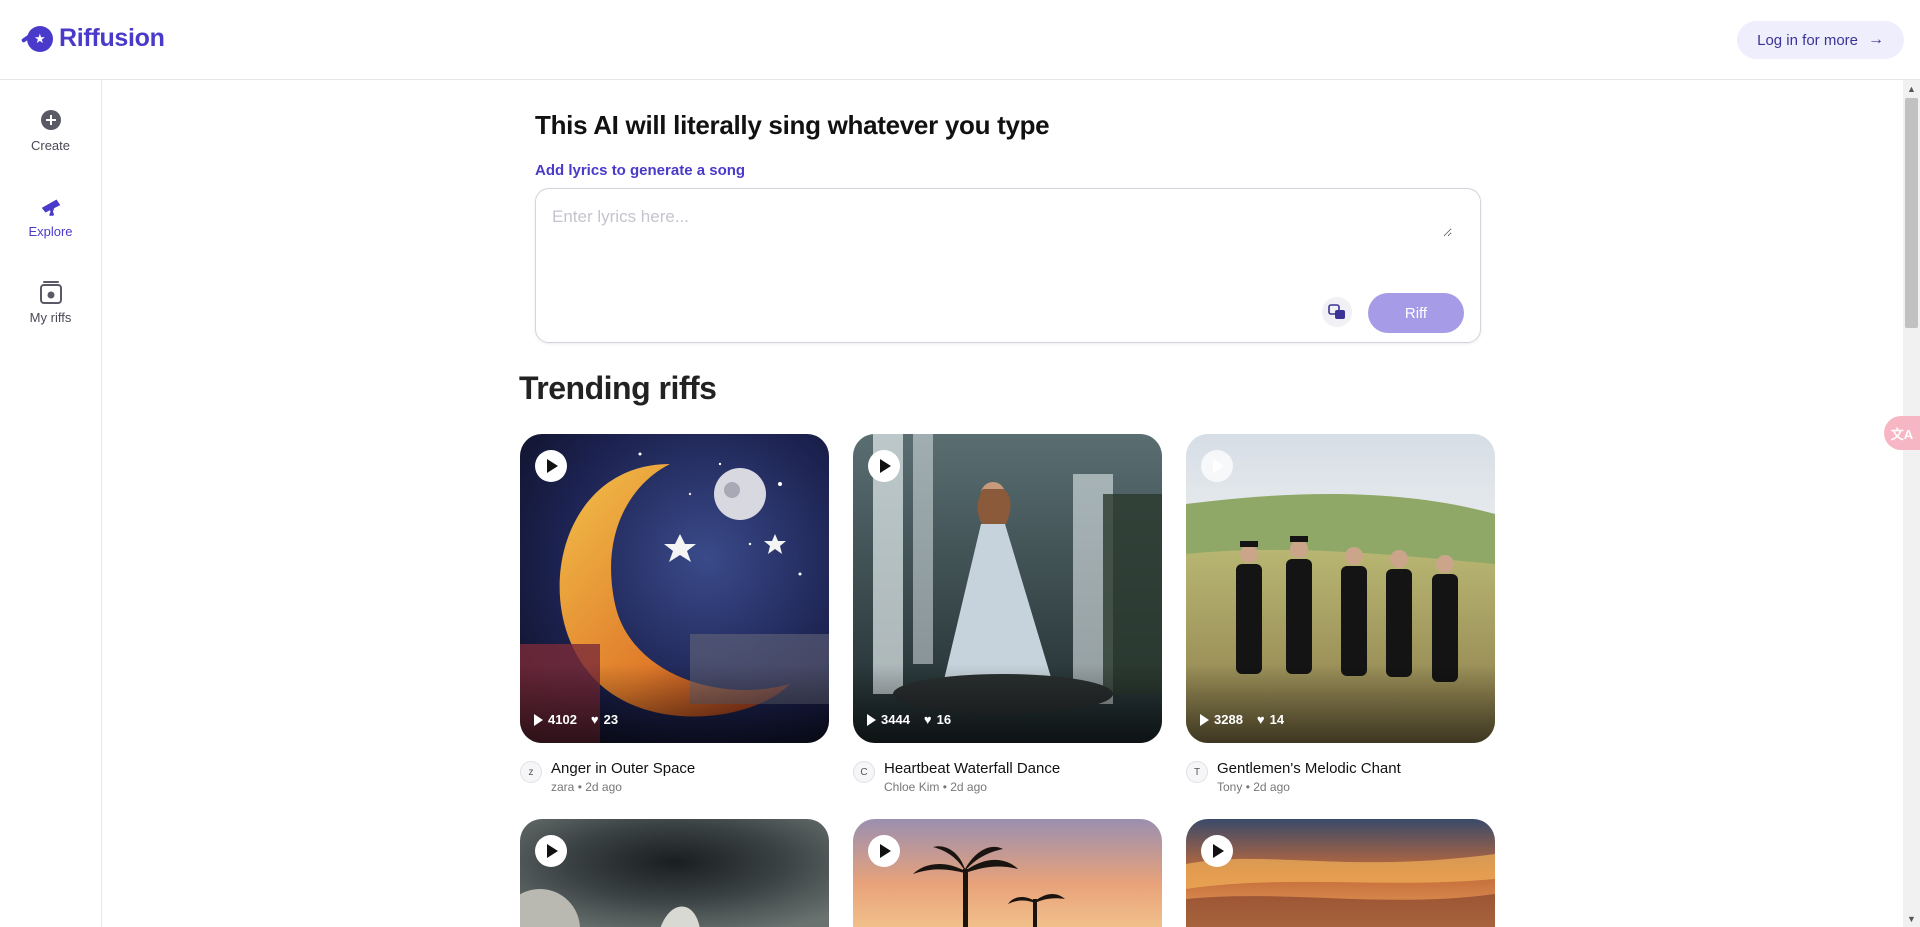 The width and height of the screenshot is (1920, 927). Describe the element at coordinates (1228, 719) in the screenshot. I see `play-count: 3288` at that location.